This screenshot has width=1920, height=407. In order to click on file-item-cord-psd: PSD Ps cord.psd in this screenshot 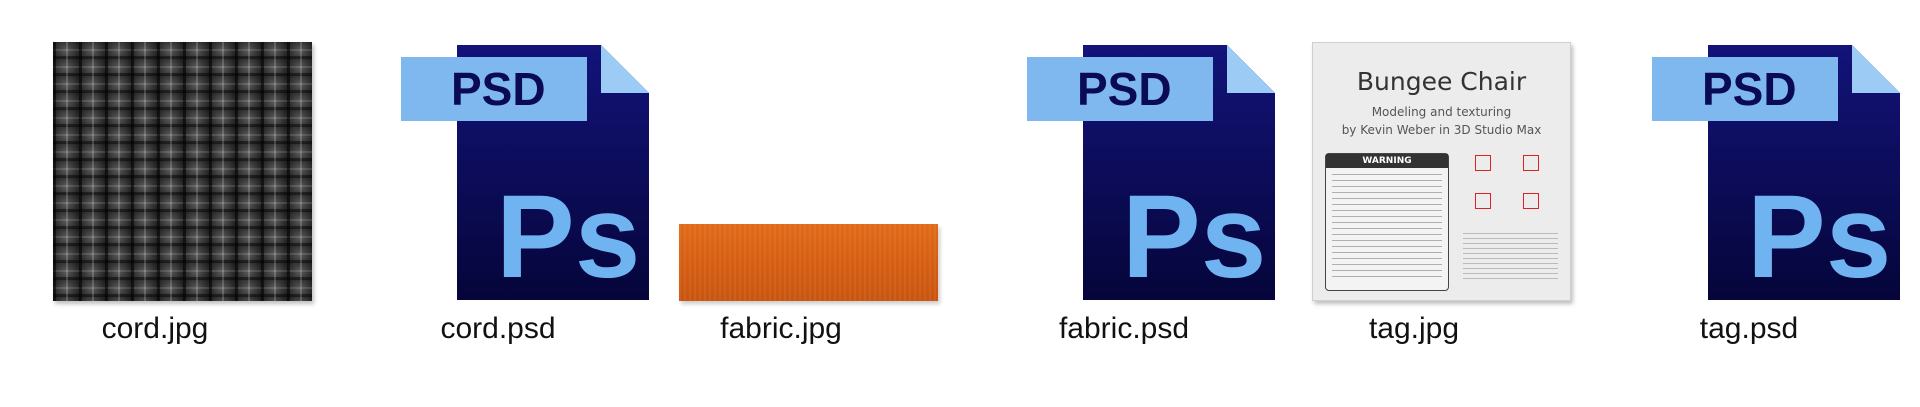, I will do `click(498, 200)`.